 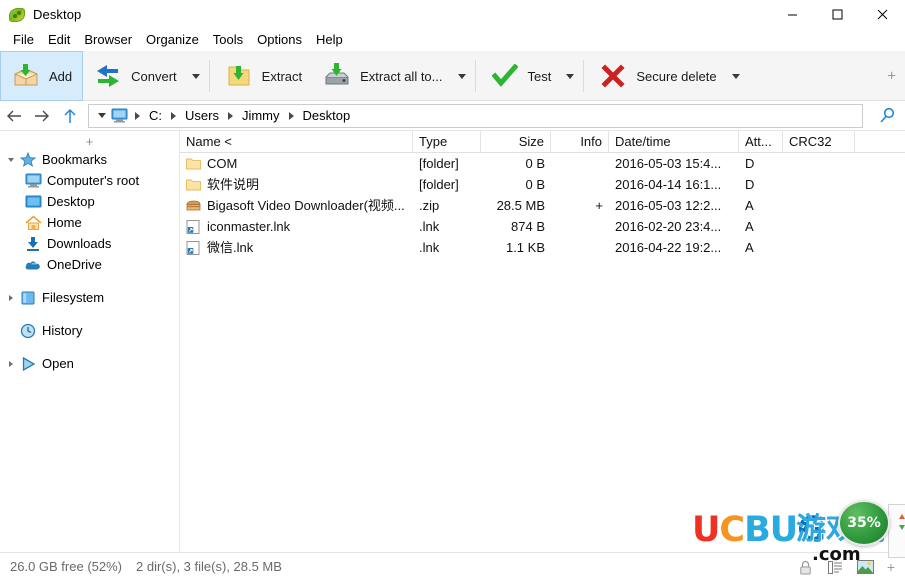 I want to click on sidebar-item-desktop: Desktop, so click(x=89, y=201).